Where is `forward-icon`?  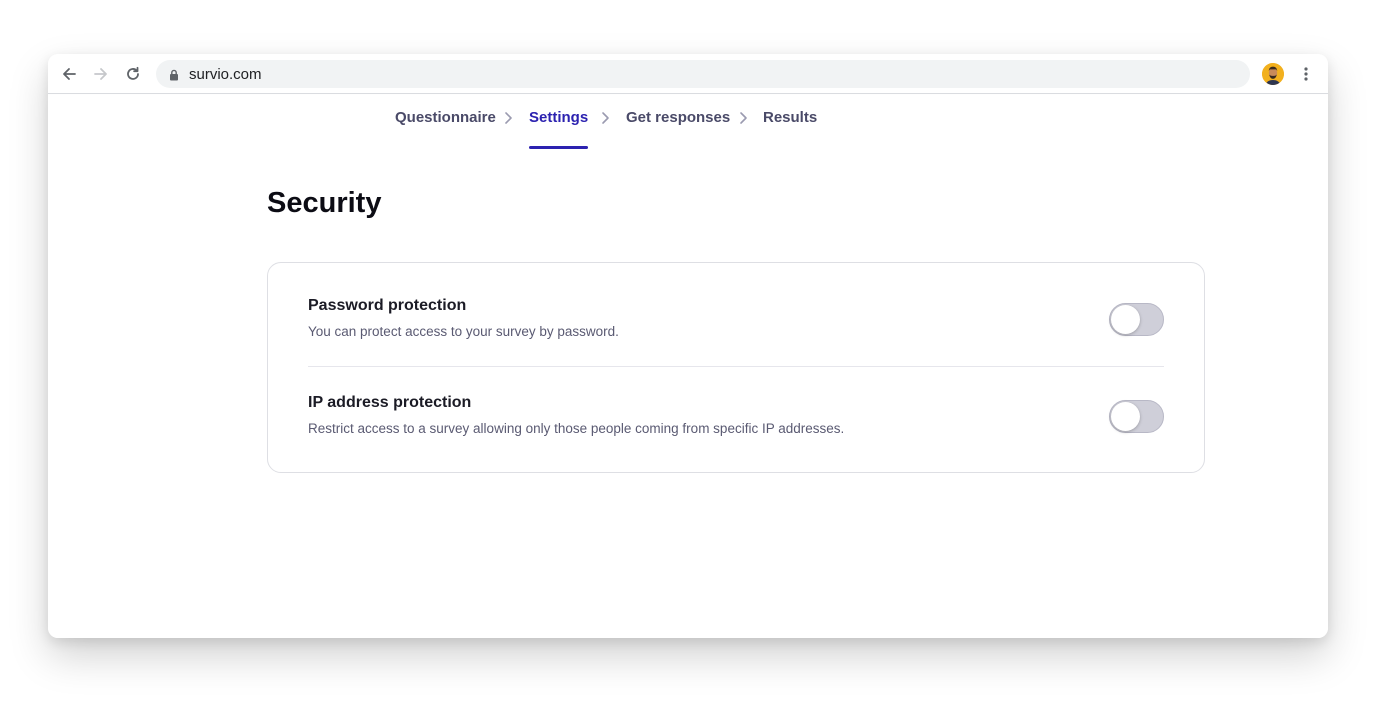 forward-icon is located at coordinates (101, 74).